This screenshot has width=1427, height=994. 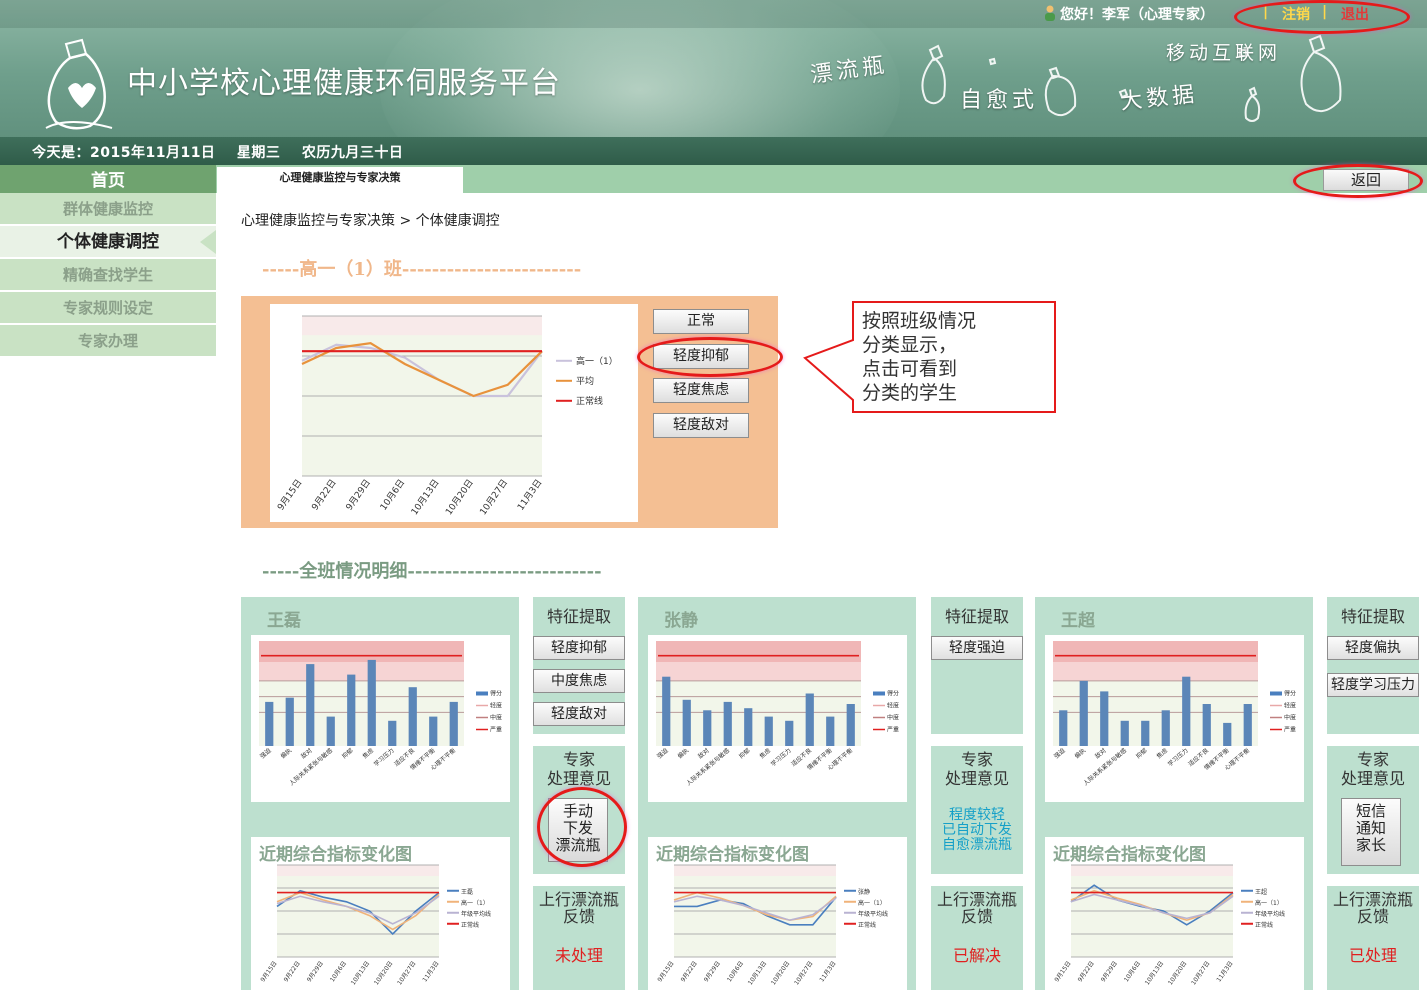 I want to click on tab-monitor-decision: 心理健康监控与专家决策, so click(x=340, y=180).